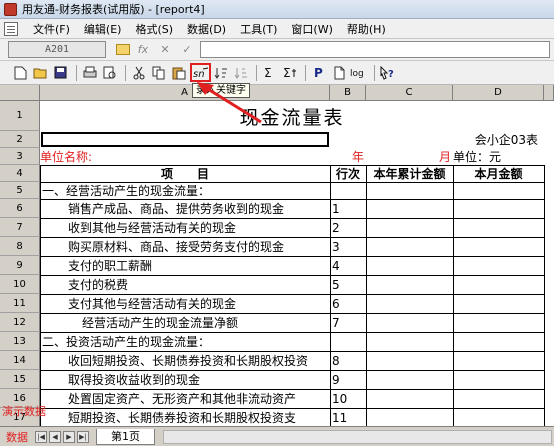  What do you see at coordinates (20, 190) in the screenshot?
I see `row-header: 5` at bounding box center [20, 190].